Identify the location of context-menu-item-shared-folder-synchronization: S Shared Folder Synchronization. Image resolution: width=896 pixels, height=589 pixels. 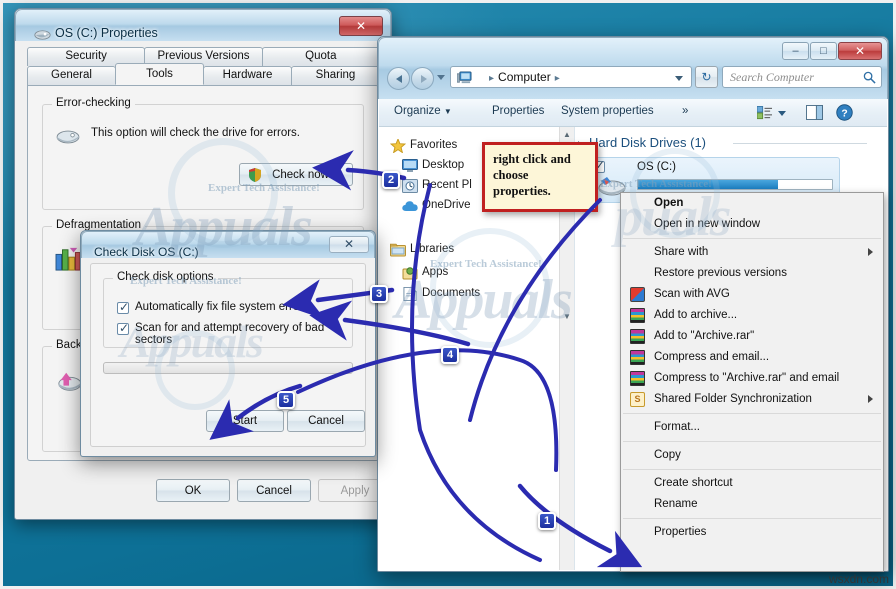
(752, 399).